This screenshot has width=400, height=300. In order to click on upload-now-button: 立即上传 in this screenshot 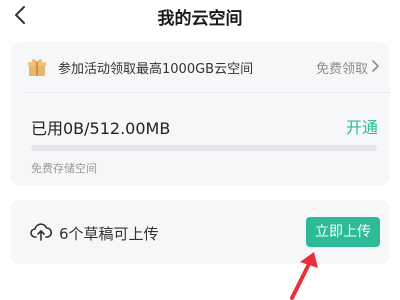, I will do `click(343, 232)`.